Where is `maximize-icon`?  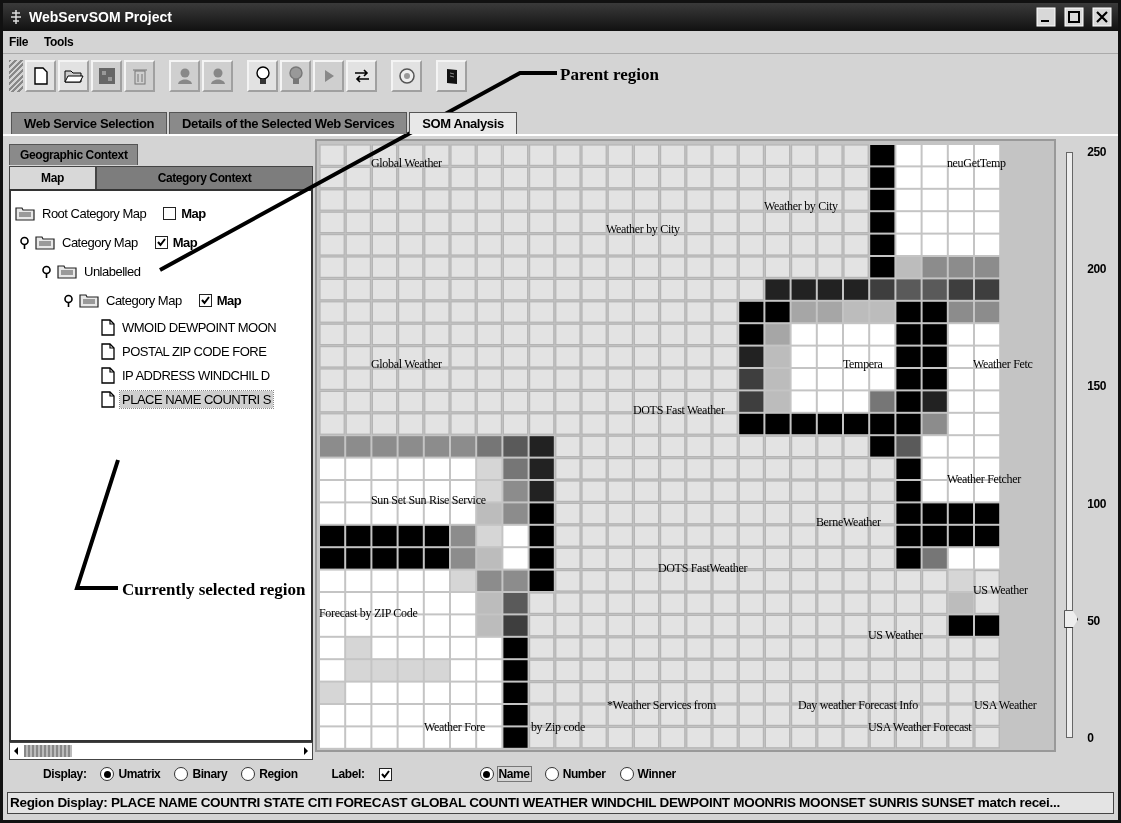 maximize-icon is located at coordinates (1074, 17).